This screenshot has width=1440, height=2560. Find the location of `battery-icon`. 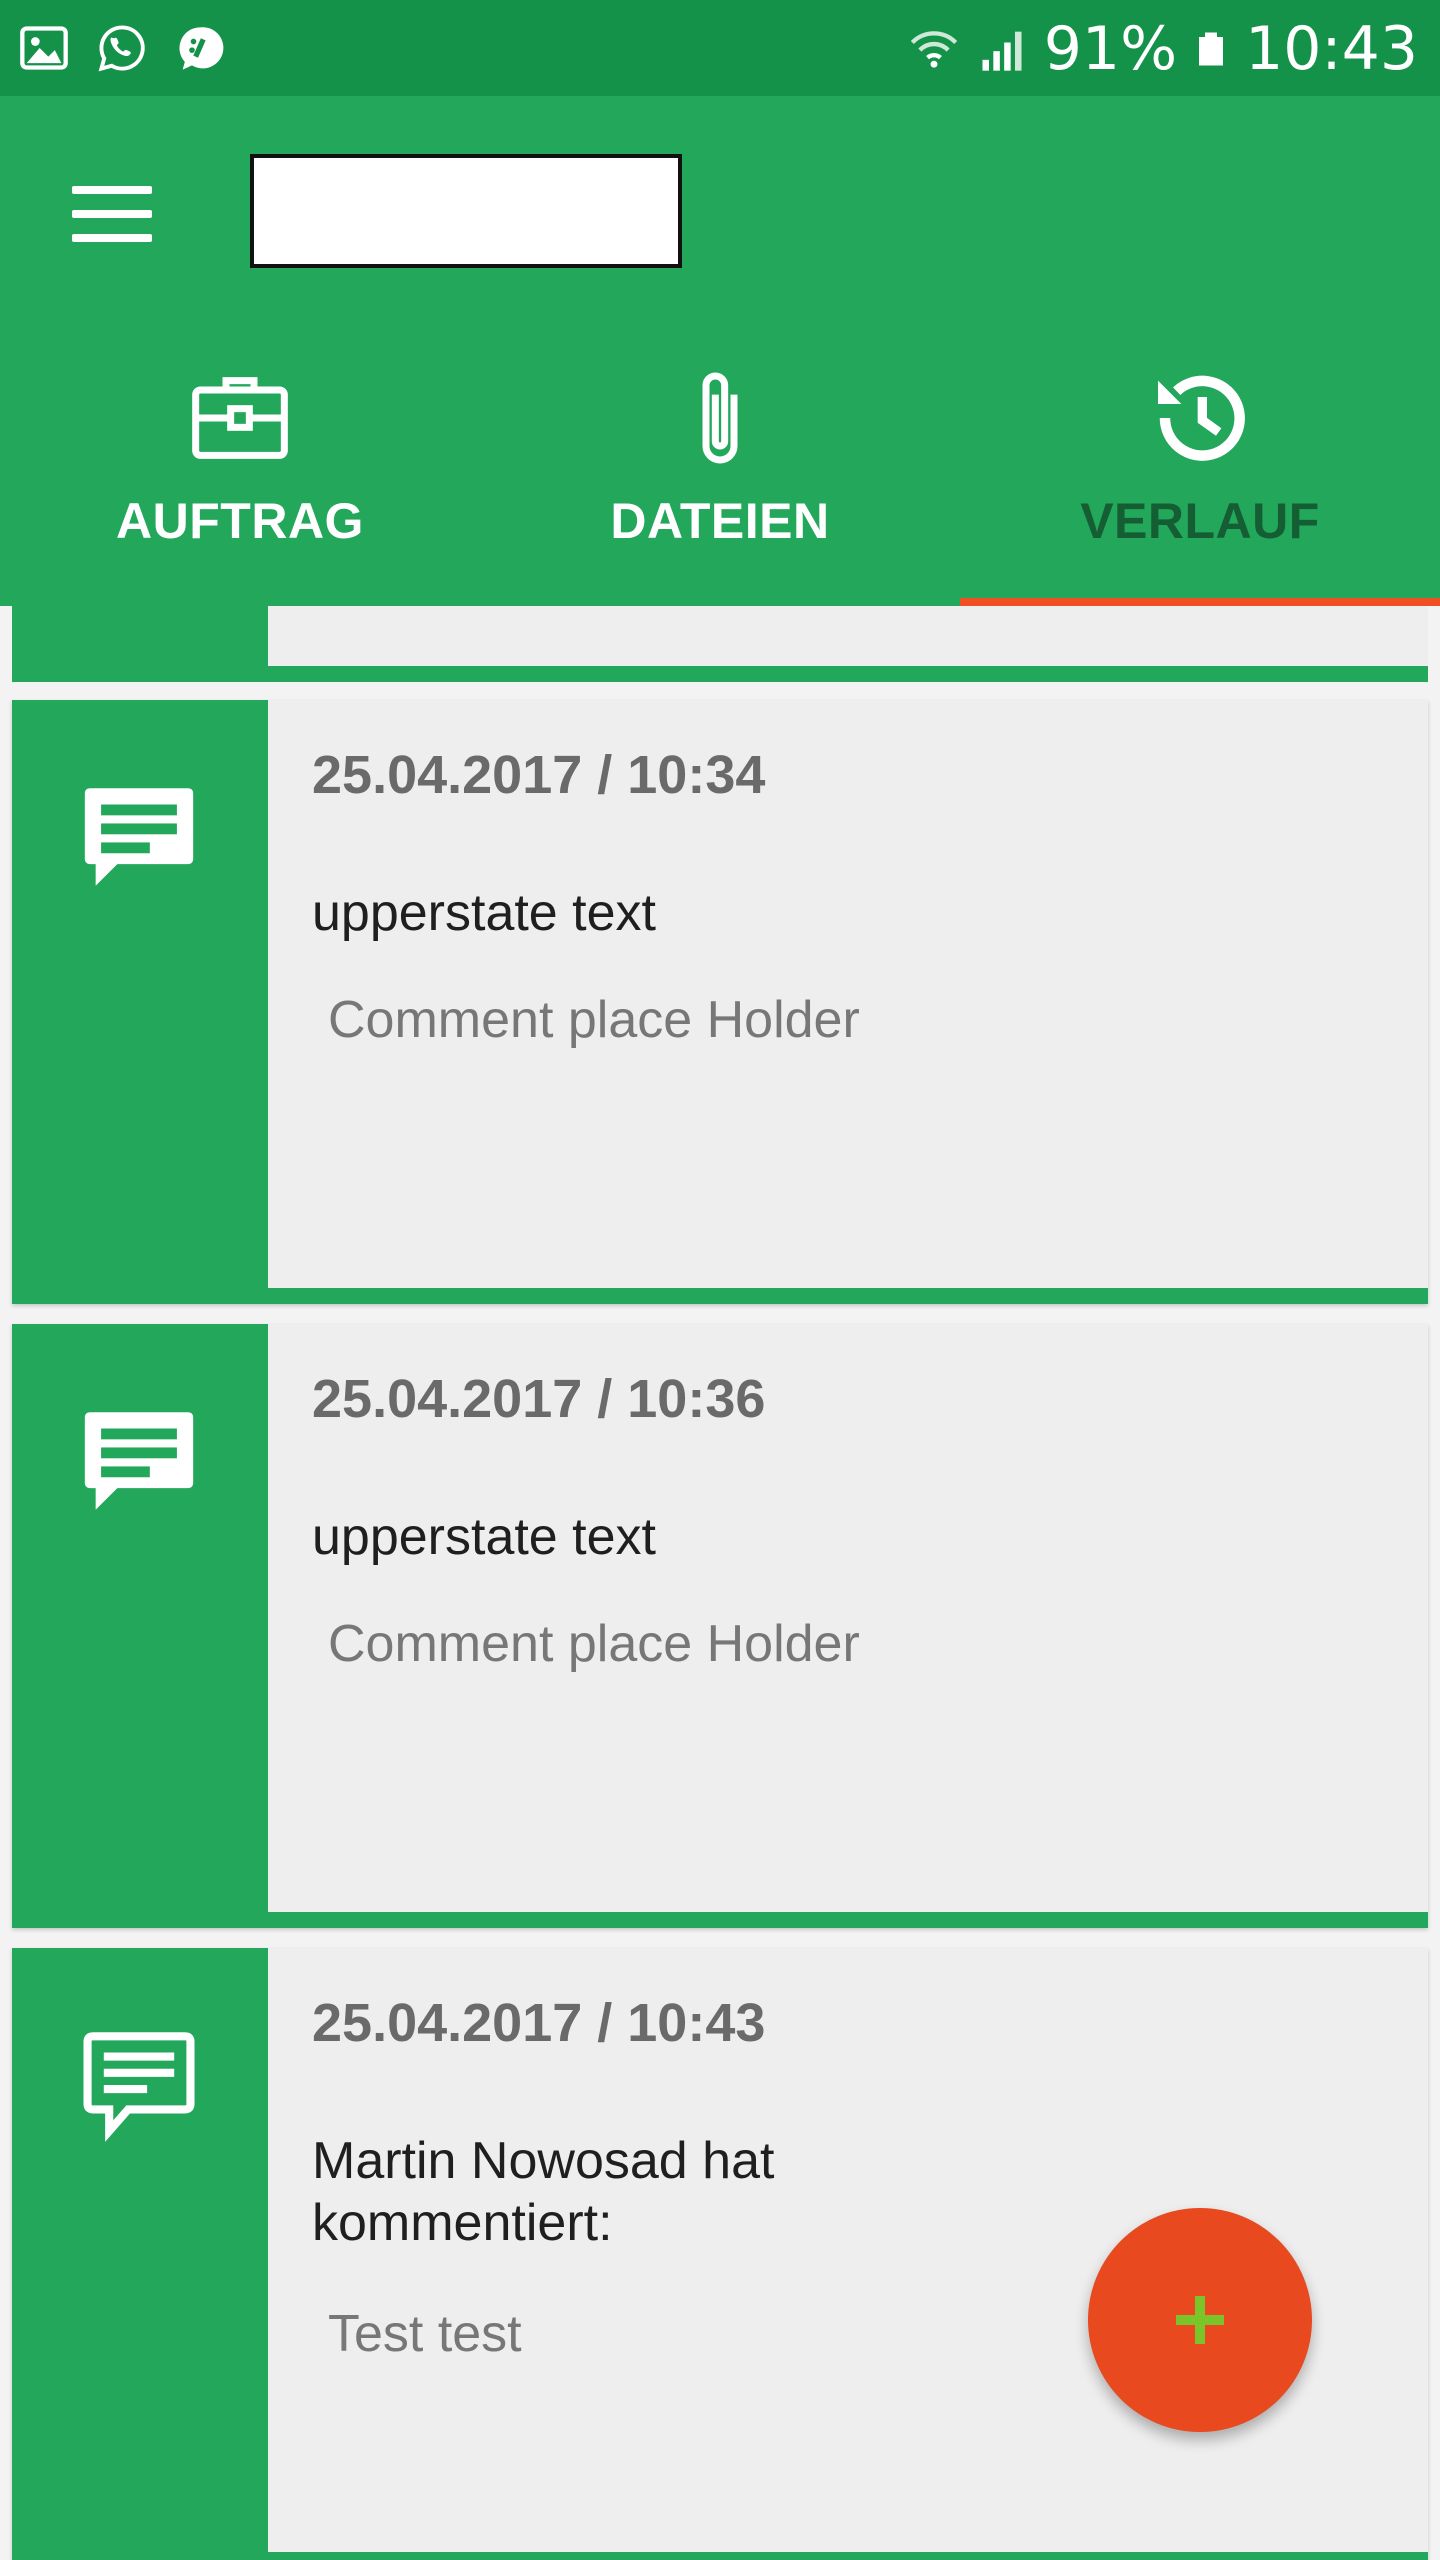

battery-icon is located at coordinates (1211, 49).